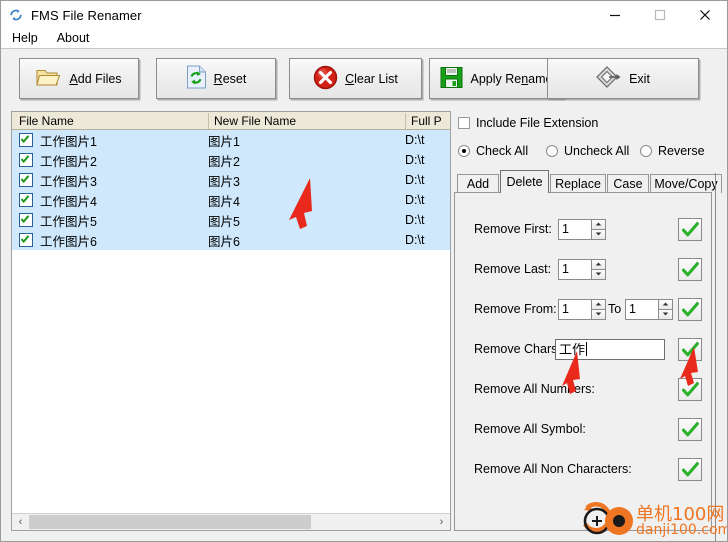 The image size is (728, 542). I want to click on maximize-button, so click(659, 15).